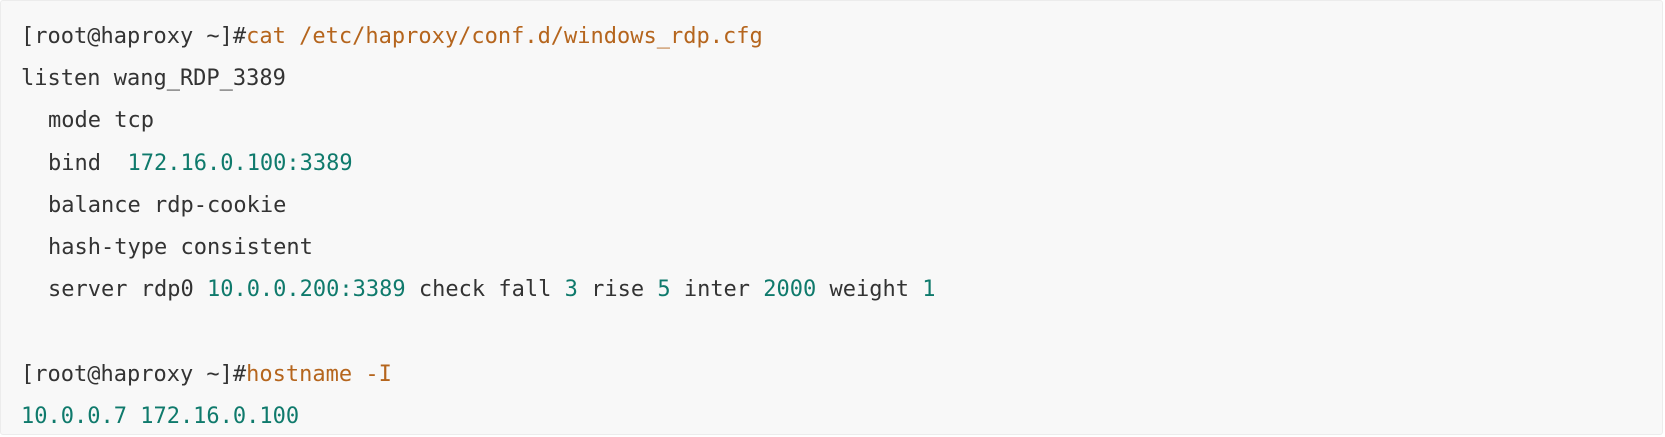 The image size is (1665, 437). What do you see at coordinates (717, 289) in the screenshot?
I see `server-inter-label: inter` at bounding box center [717, 289].